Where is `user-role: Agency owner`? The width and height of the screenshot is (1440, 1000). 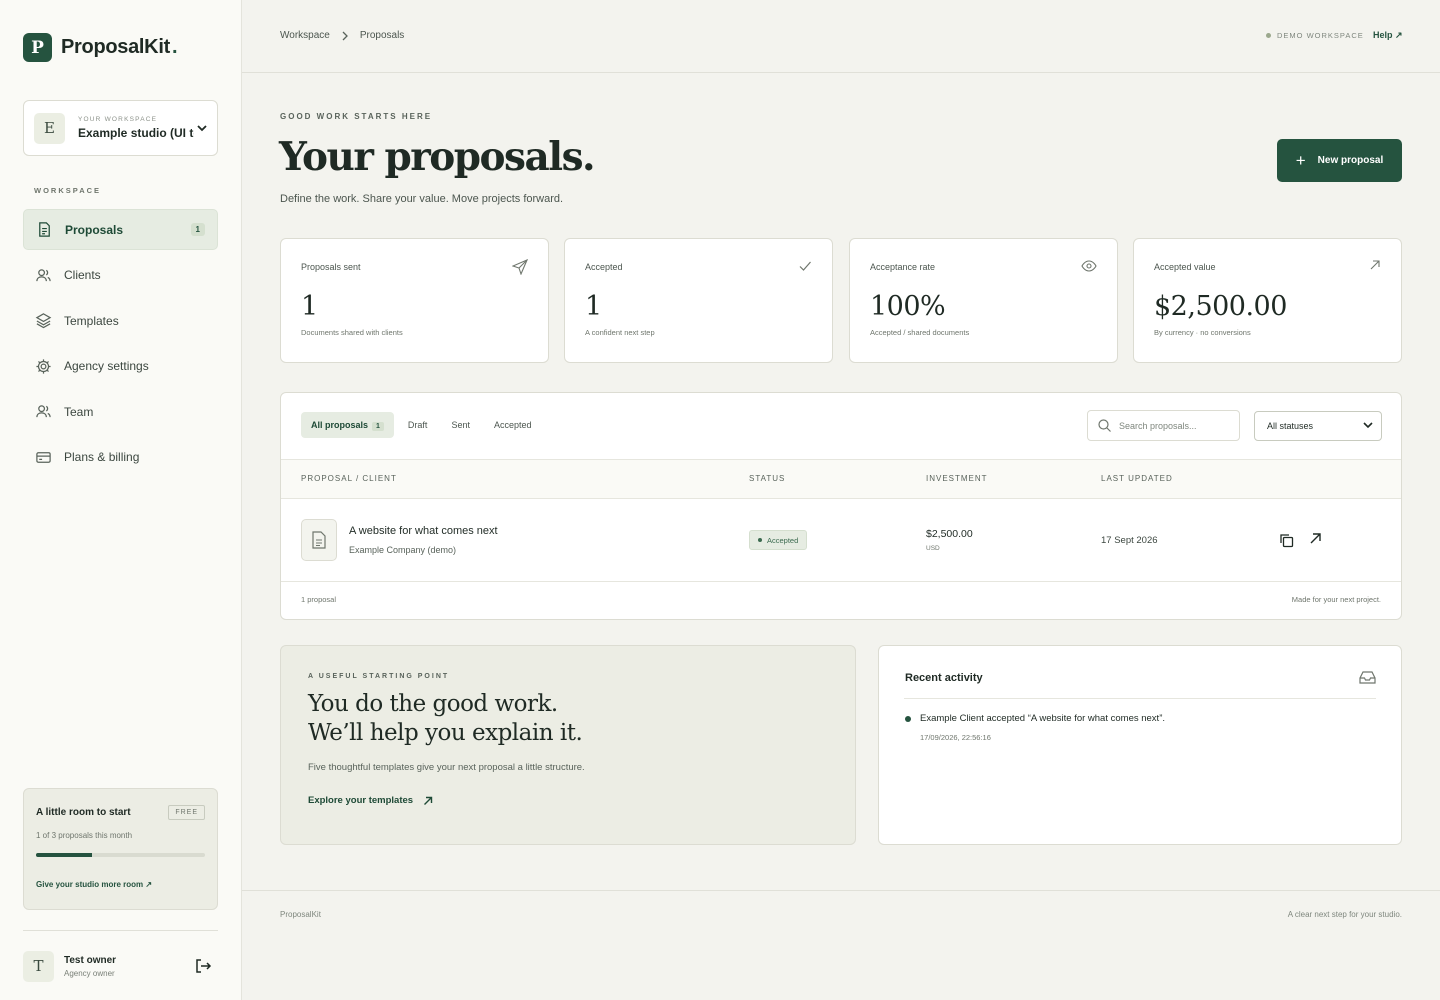
user-role: Agency owner is located at coordinates (89, 973).